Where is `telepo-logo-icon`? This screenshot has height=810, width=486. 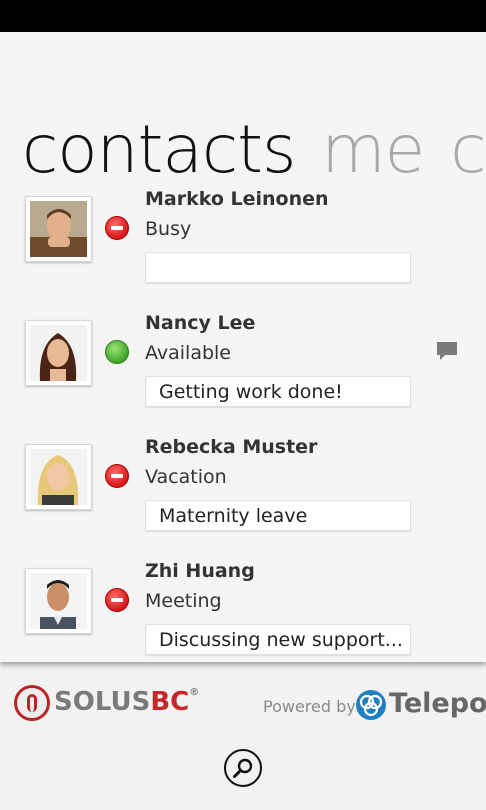 telepo-logo-icon is located at coordinates (371, 705).